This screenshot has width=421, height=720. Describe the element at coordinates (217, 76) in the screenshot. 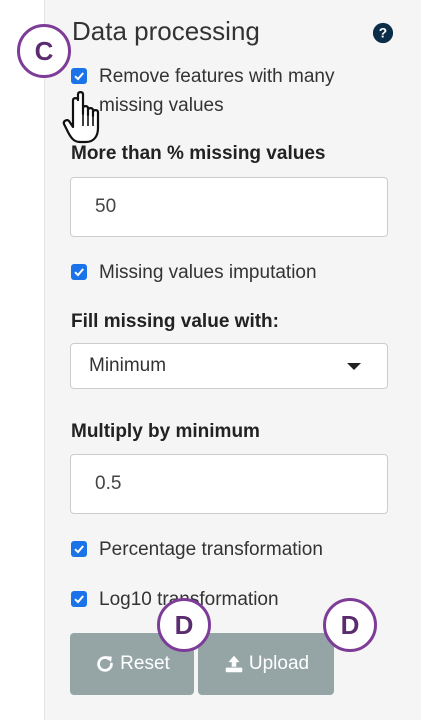

I see `remove-features-label-line1: Remove features with many` at that location.